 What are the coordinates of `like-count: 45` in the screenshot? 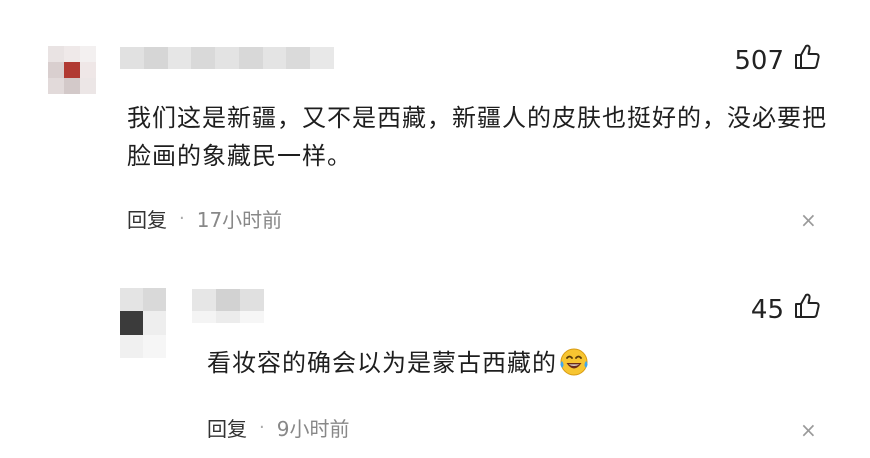 It's located at (767, 309).